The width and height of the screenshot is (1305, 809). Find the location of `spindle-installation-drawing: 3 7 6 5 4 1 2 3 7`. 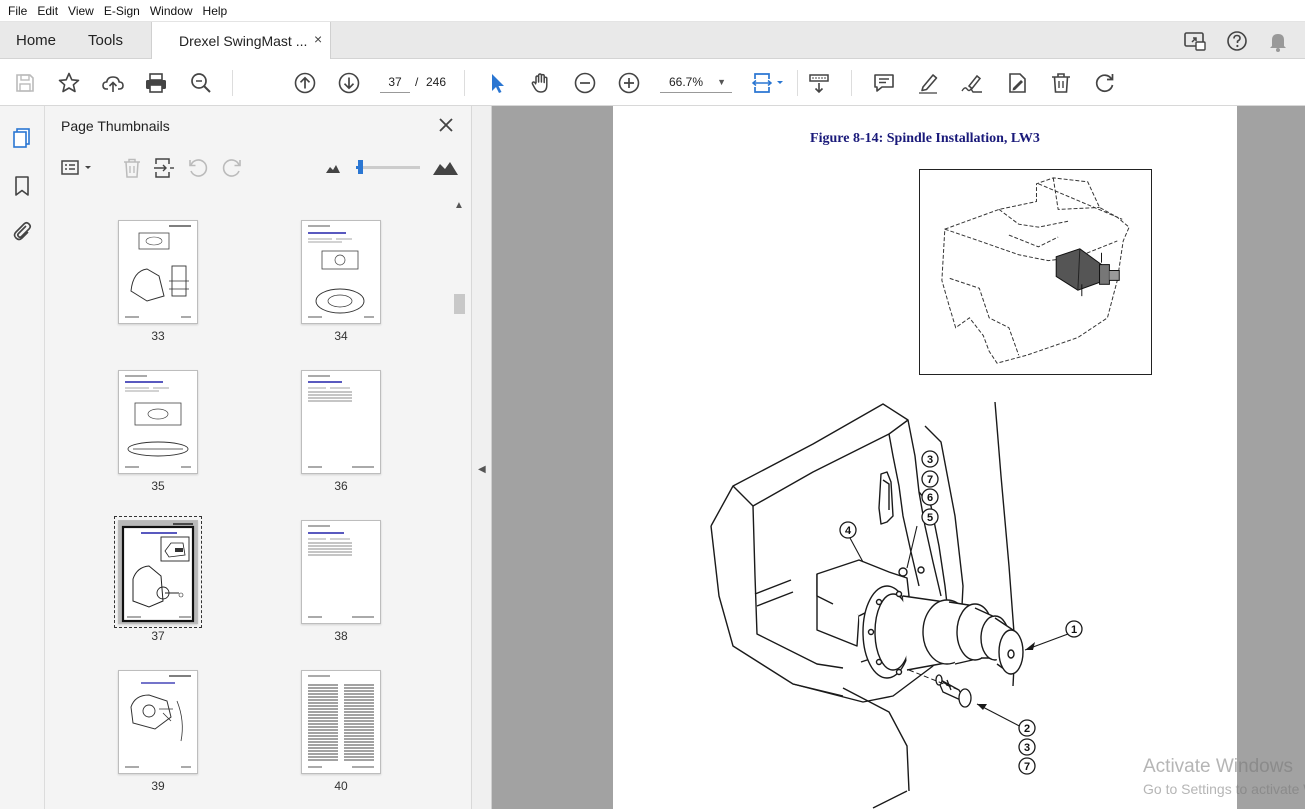

spindle-installation-drawing: 3 7 6 5 4 1 2 3 7 is located at coordinates (896, 605).